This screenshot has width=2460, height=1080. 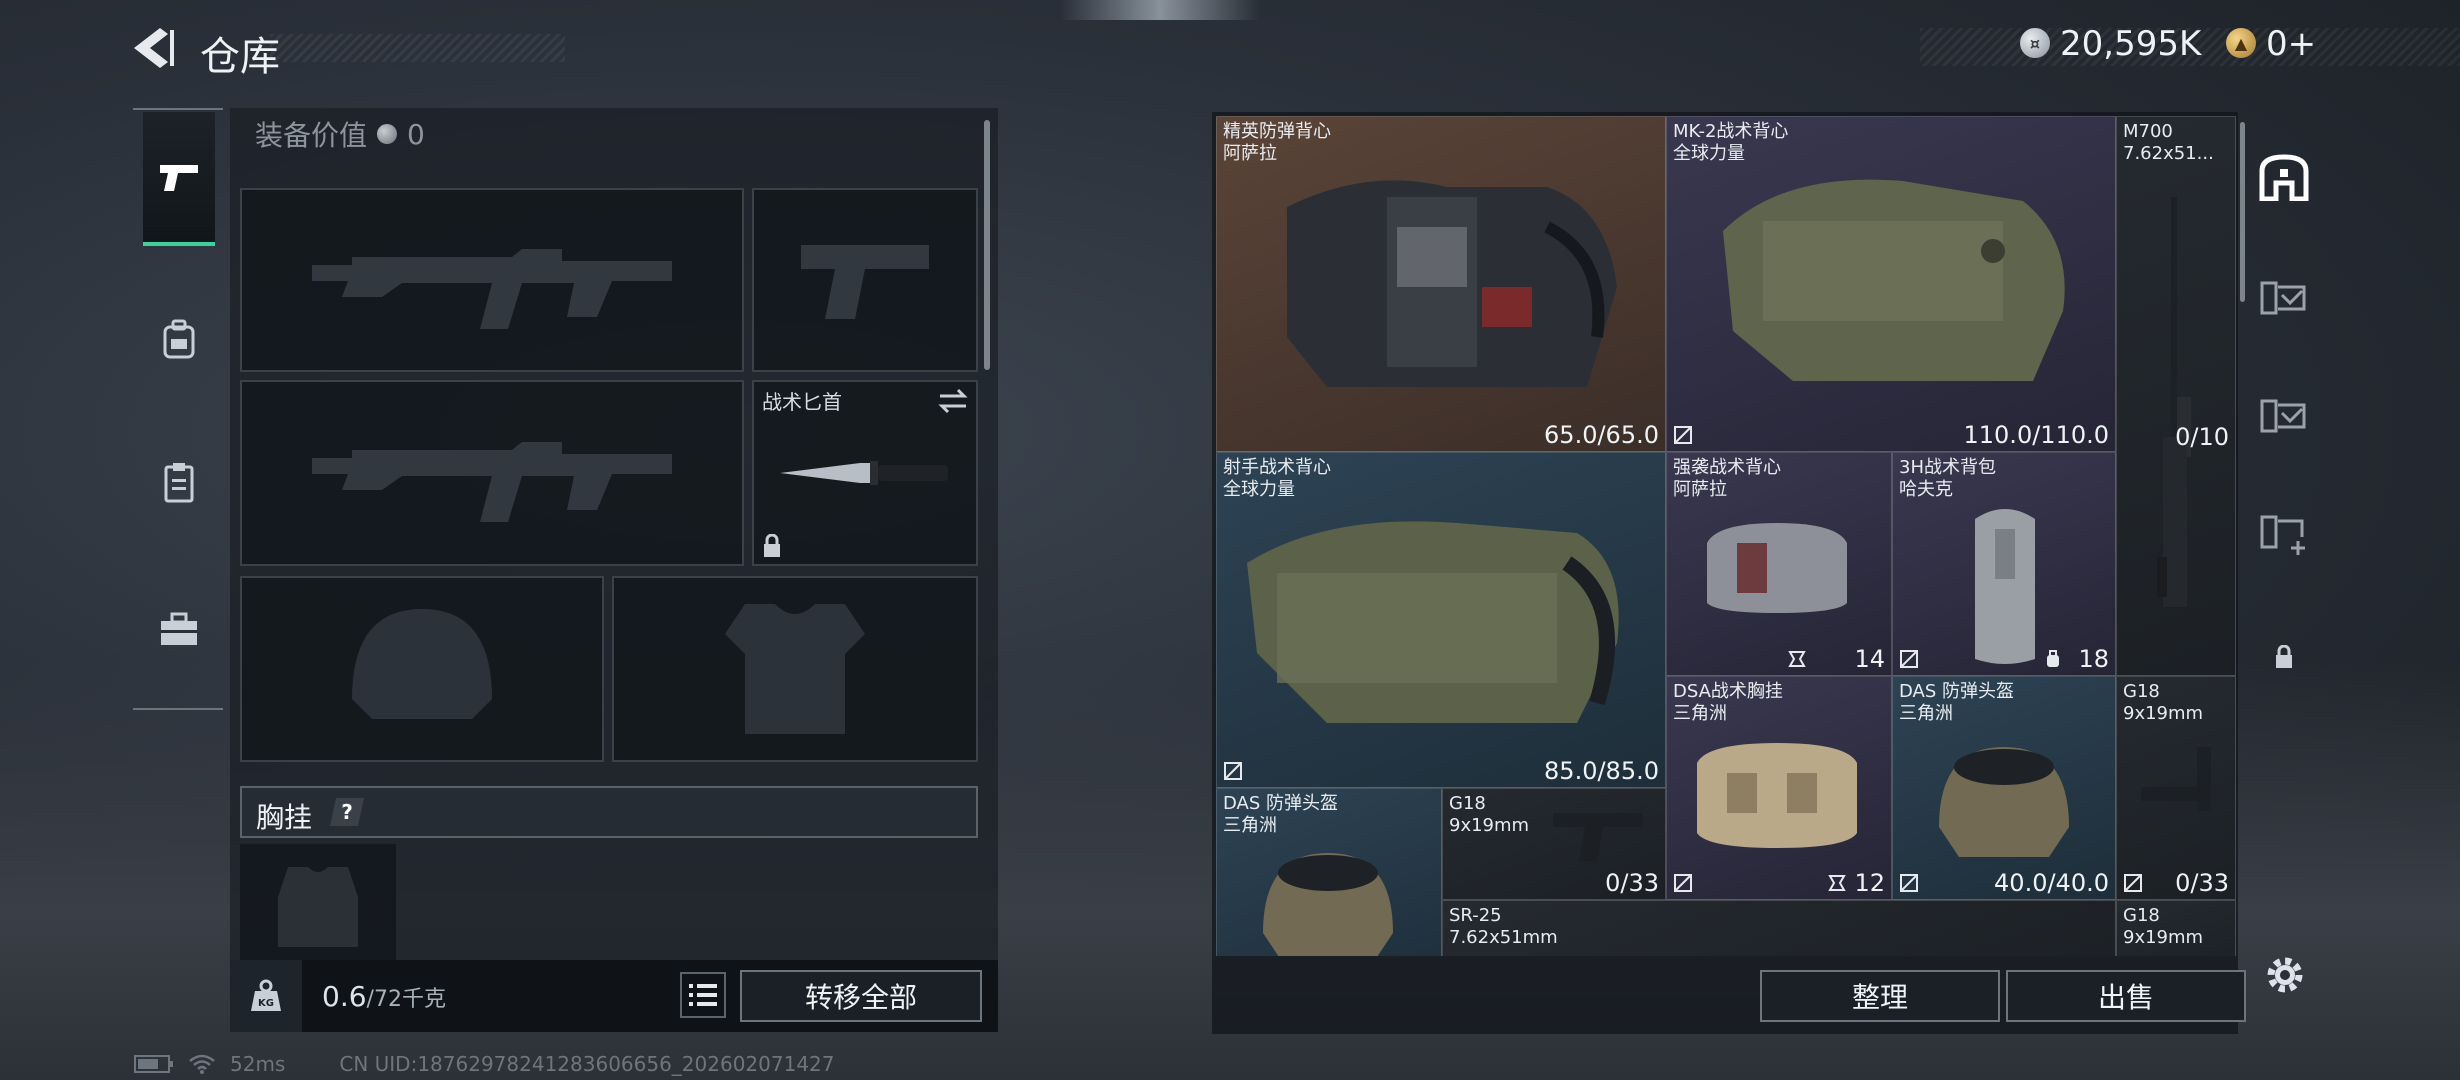 What do you see at coordinates (2126, 996) in the screenshot?
I see `sell-button: 出售` at bounding box center [2126, 996].